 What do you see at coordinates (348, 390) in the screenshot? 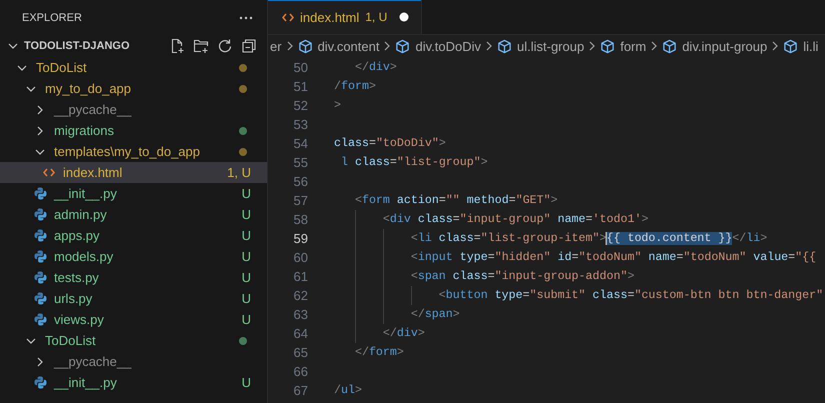
I see `code-line: /ul>` at bounding box center [348, 390].